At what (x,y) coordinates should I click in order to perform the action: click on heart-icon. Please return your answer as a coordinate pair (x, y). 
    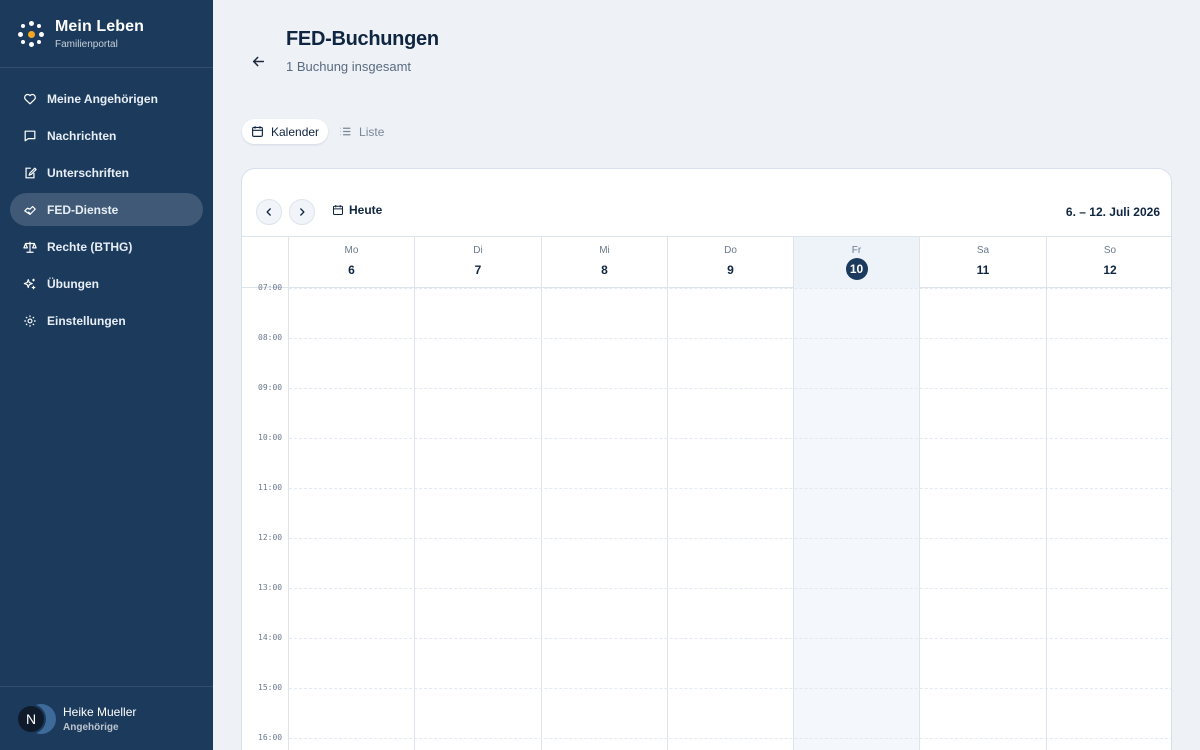
    Looking at the image, I should click on (30, 99).